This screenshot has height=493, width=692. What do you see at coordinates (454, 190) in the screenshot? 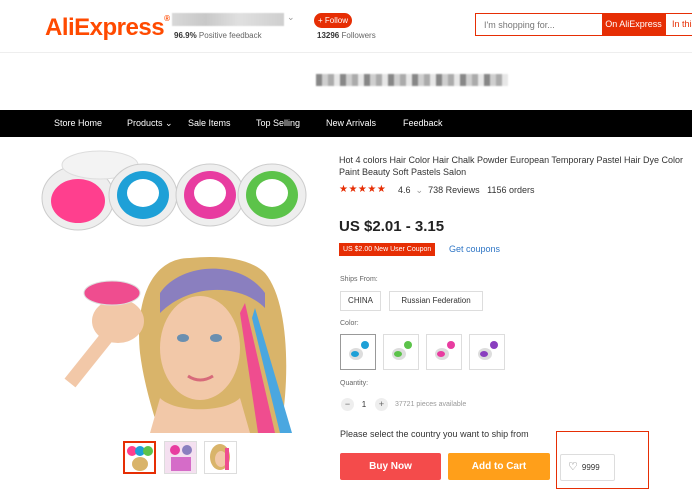
I see `reviews-link: 738 Reviews` at bounding box center [454, 190].